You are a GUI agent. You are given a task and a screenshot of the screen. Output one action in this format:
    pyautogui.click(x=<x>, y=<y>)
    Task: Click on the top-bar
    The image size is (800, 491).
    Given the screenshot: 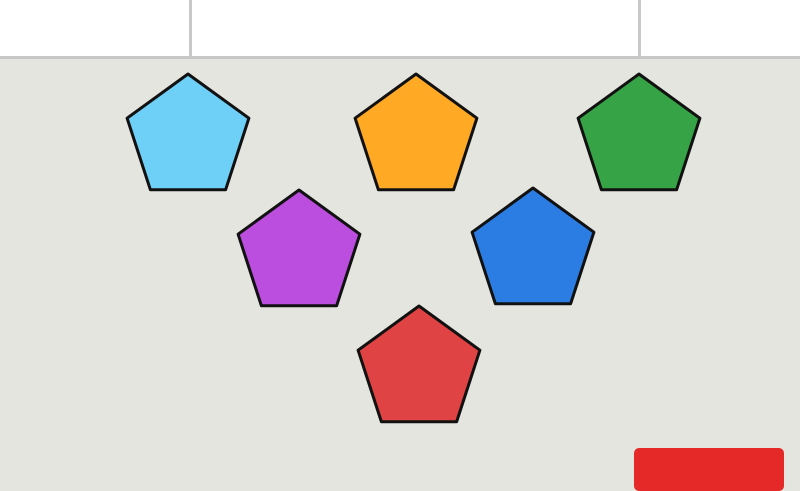 What is the action you would take?
    pyautogui.click(x=400, y=29)
    